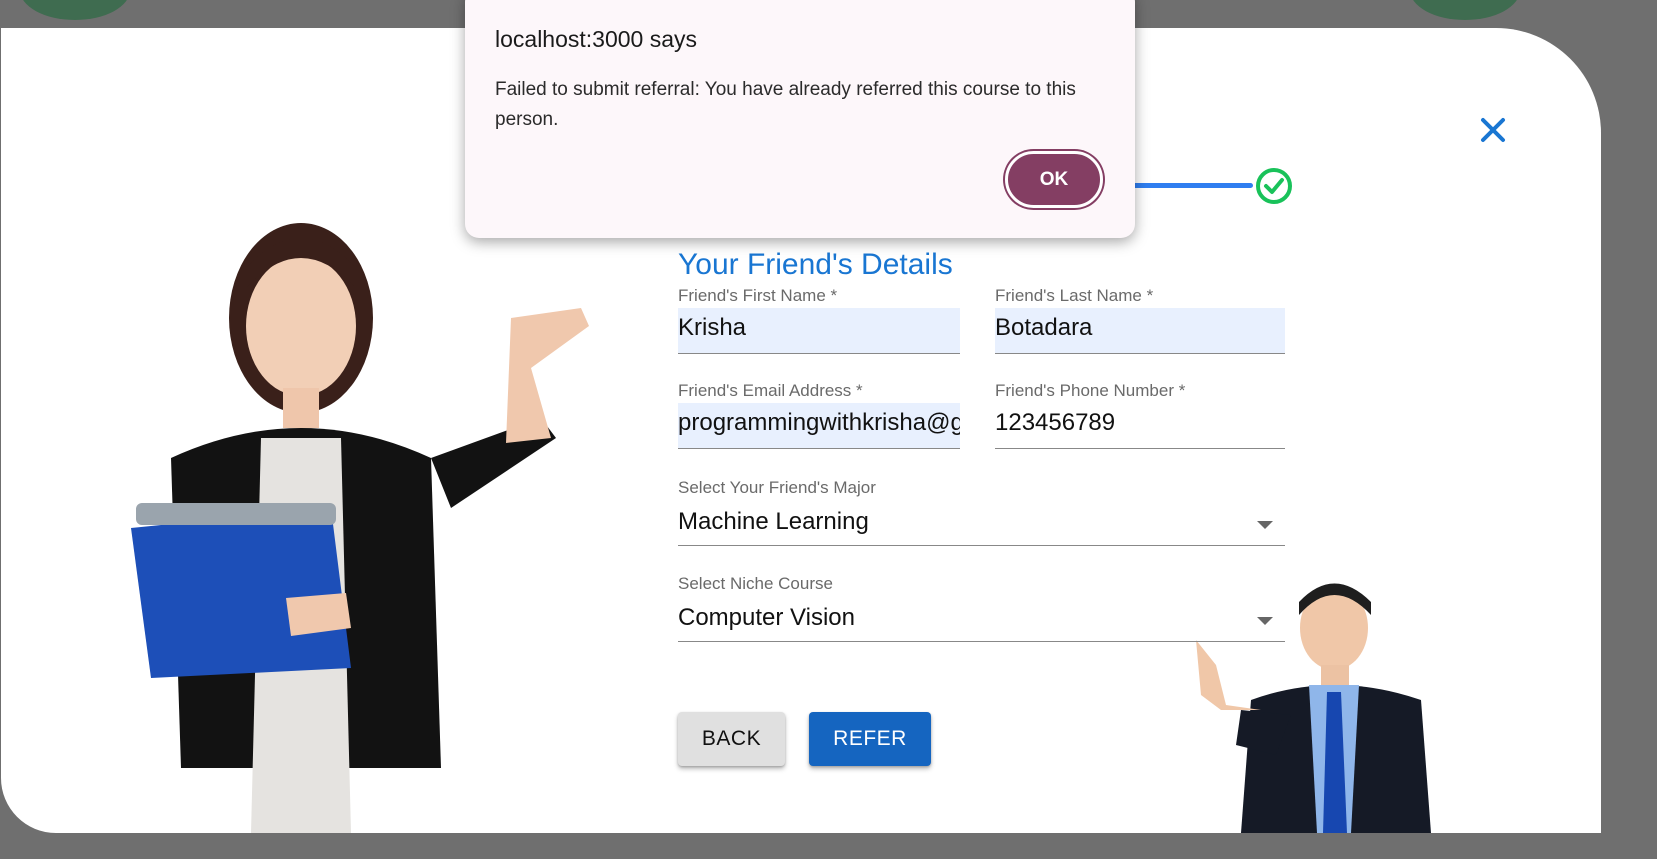  Describe the element at coordinates (815, 264) in the screenshot. I see `form-title: Your Friend's Details` at that location.